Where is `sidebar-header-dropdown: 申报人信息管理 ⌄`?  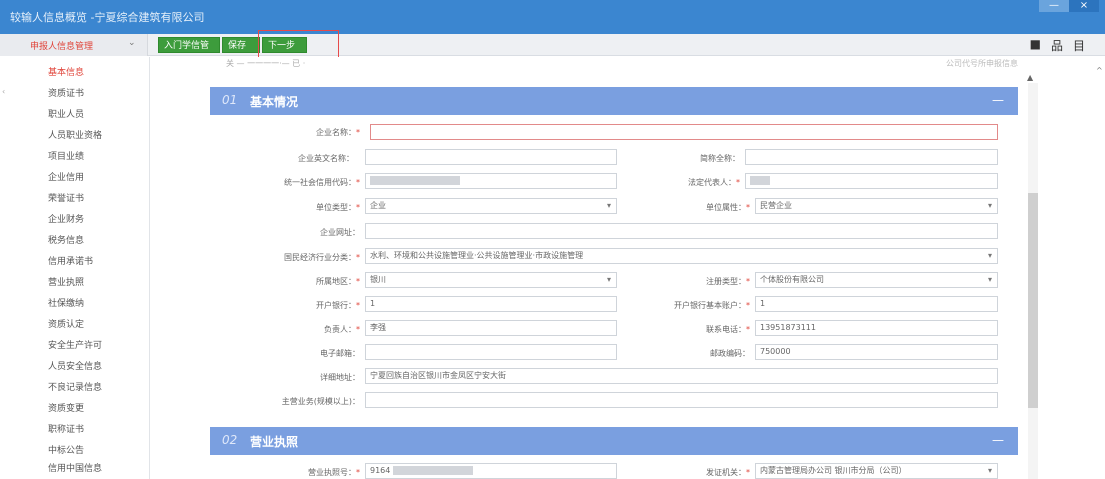 sidebar-header-dropdown: 申报人信息管理 ⌄ is located at coordinates (74, 45).